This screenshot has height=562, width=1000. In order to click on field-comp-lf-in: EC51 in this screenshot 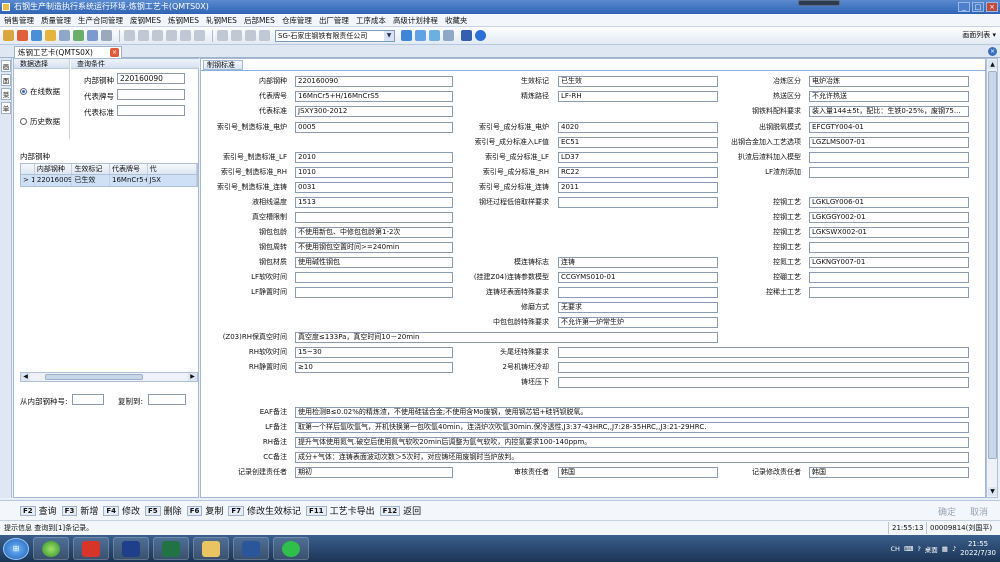, I will do `click(638, 142)`.